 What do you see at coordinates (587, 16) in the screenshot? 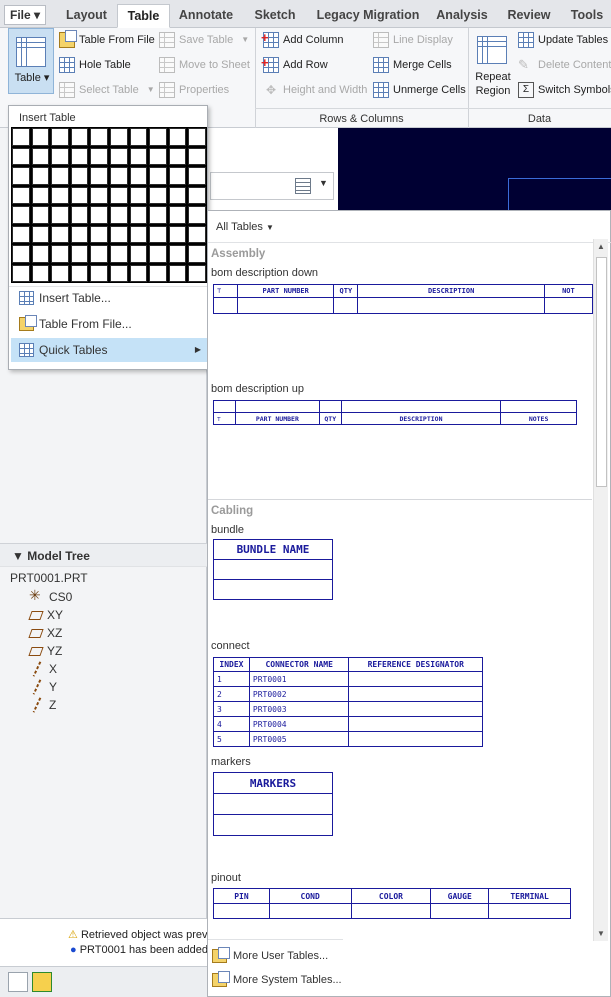
I see `tab-tools: Tools` at bounding box center [587, 16].